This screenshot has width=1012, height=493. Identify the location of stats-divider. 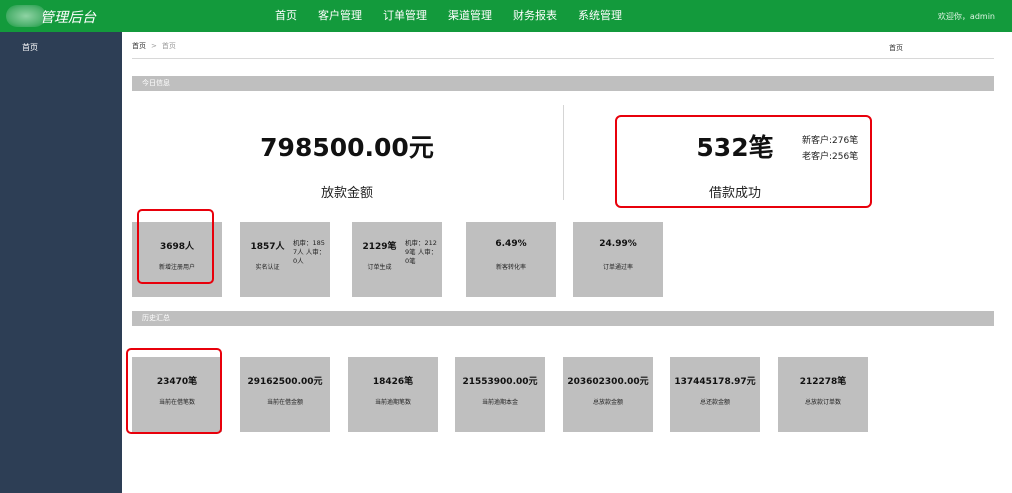
(563, 152).